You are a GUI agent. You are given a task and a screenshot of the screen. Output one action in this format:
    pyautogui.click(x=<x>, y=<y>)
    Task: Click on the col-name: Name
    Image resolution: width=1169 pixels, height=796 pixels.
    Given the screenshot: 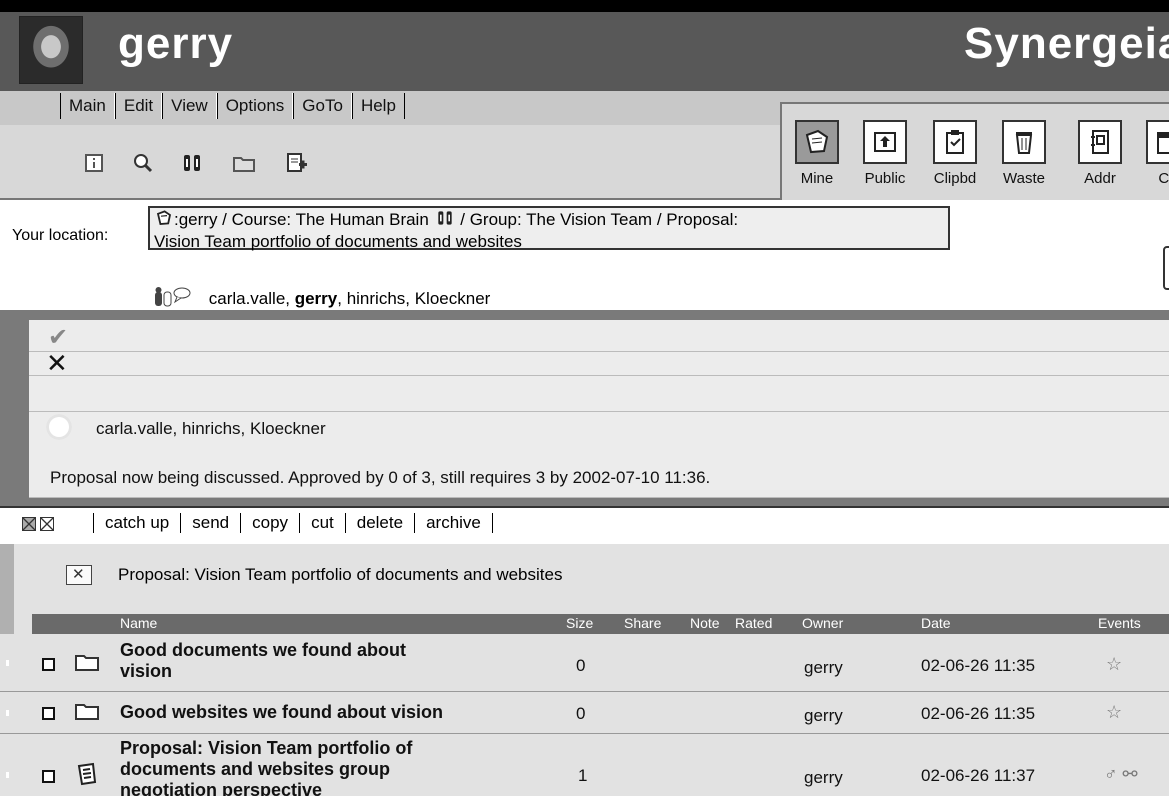 What is the action you would take?
    pyautogui.click(x=138, y=623)
    